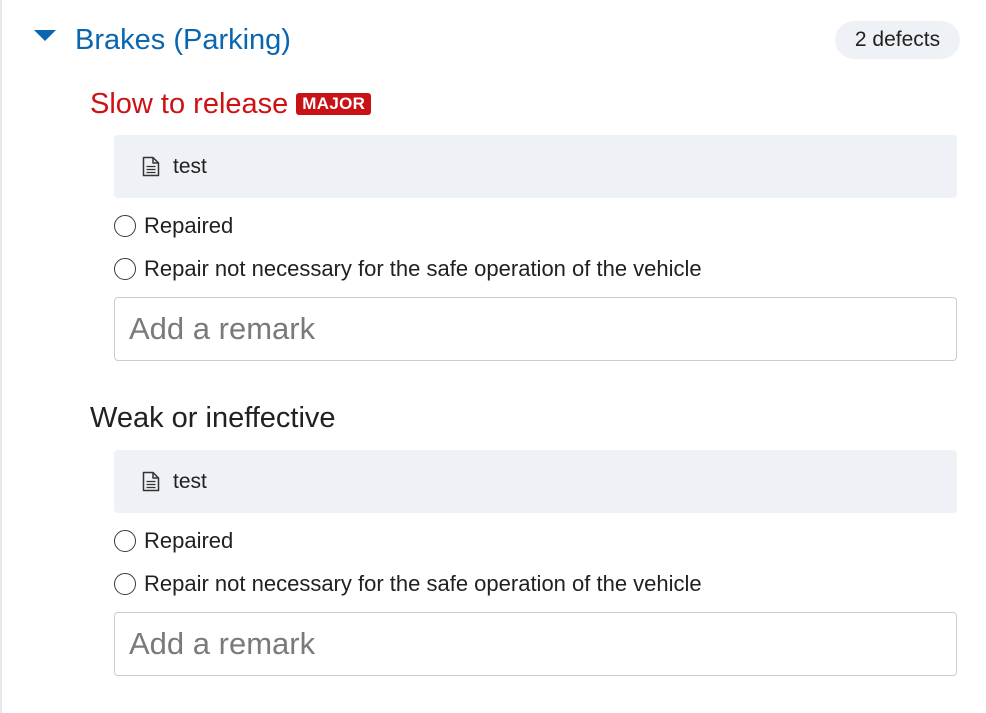  I want to click on defect-title-text: Weak or ineffective, so click(213, 418).